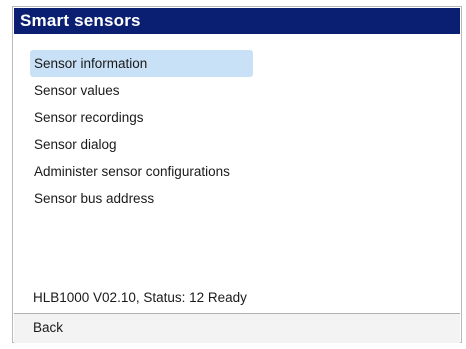  What do you see at coordinates (237, 328) in the screenshot?
I see `bottom-bar: Back` at bounding box center [237, 328].